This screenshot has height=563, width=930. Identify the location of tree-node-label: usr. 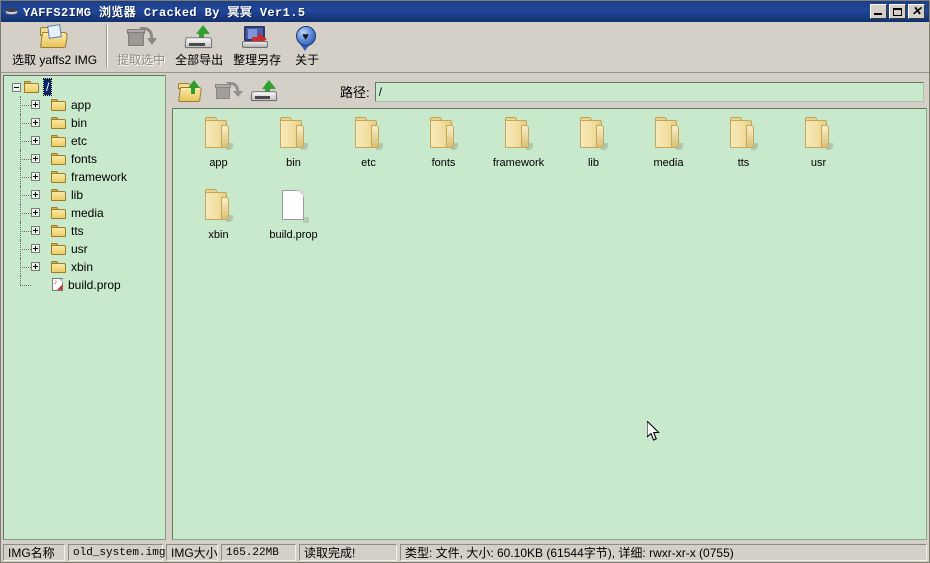
(79, 249).